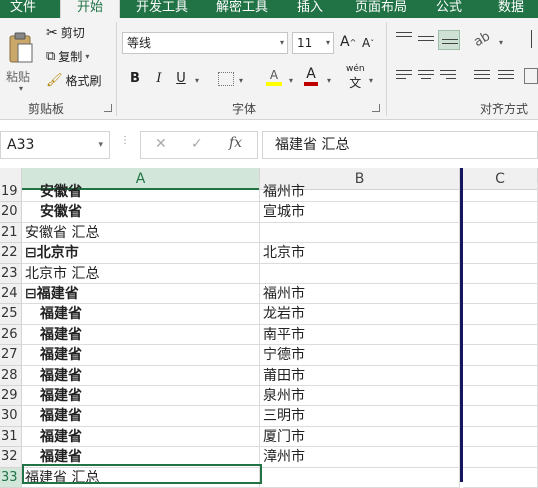 Image resolution: width=538 pixels, height=488 pixels. I want to click on tab-home: 开始, so click(90, 10).